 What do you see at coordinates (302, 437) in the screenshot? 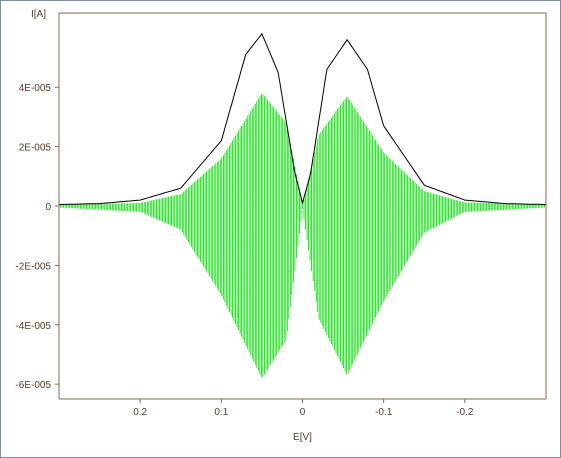
I see `x-axis-title: E[V]` at bounding box center [302, 437].